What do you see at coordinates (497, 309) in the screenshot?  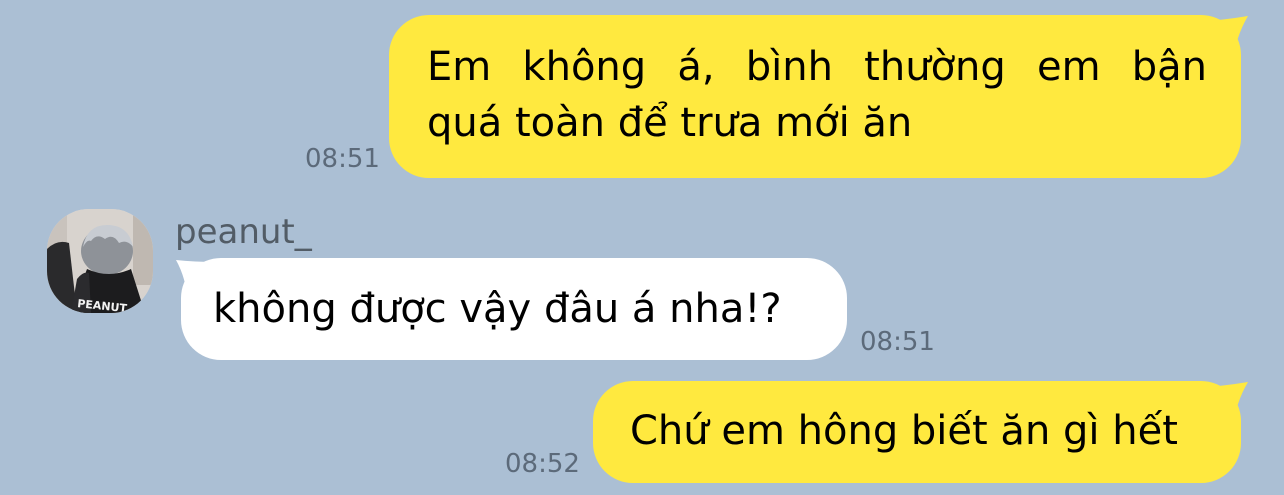 I see `message-text: không được vậy đâu á nha!?` at bounding box center [497, 309].